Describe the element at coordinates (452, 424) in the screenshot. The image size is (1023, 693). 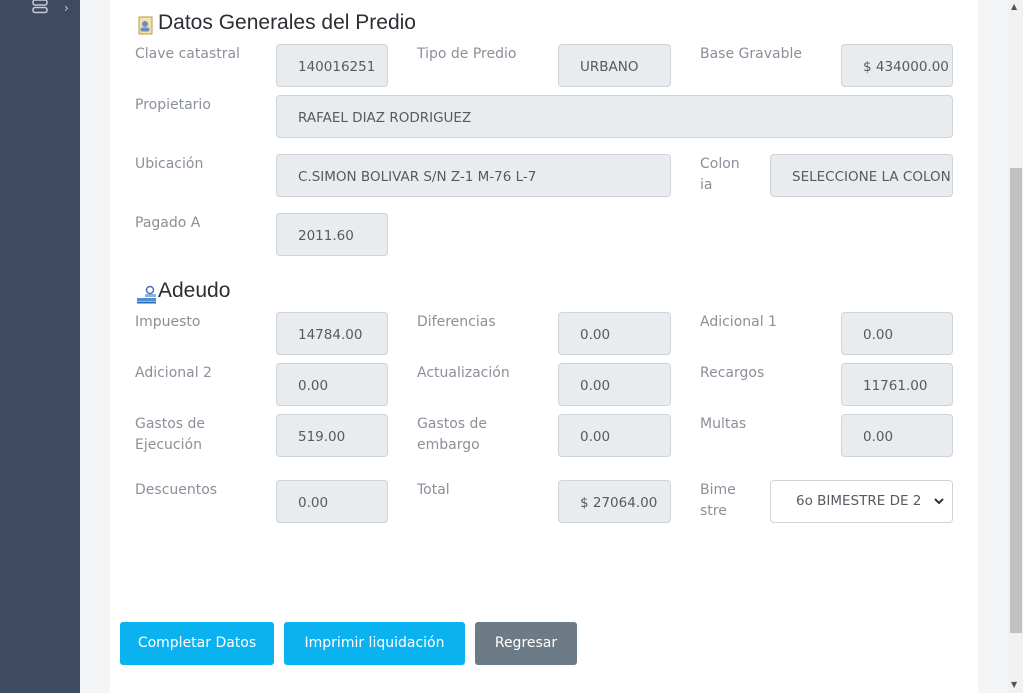
I see `gastos-embargo-label-line-1: Gastos de` at that location.